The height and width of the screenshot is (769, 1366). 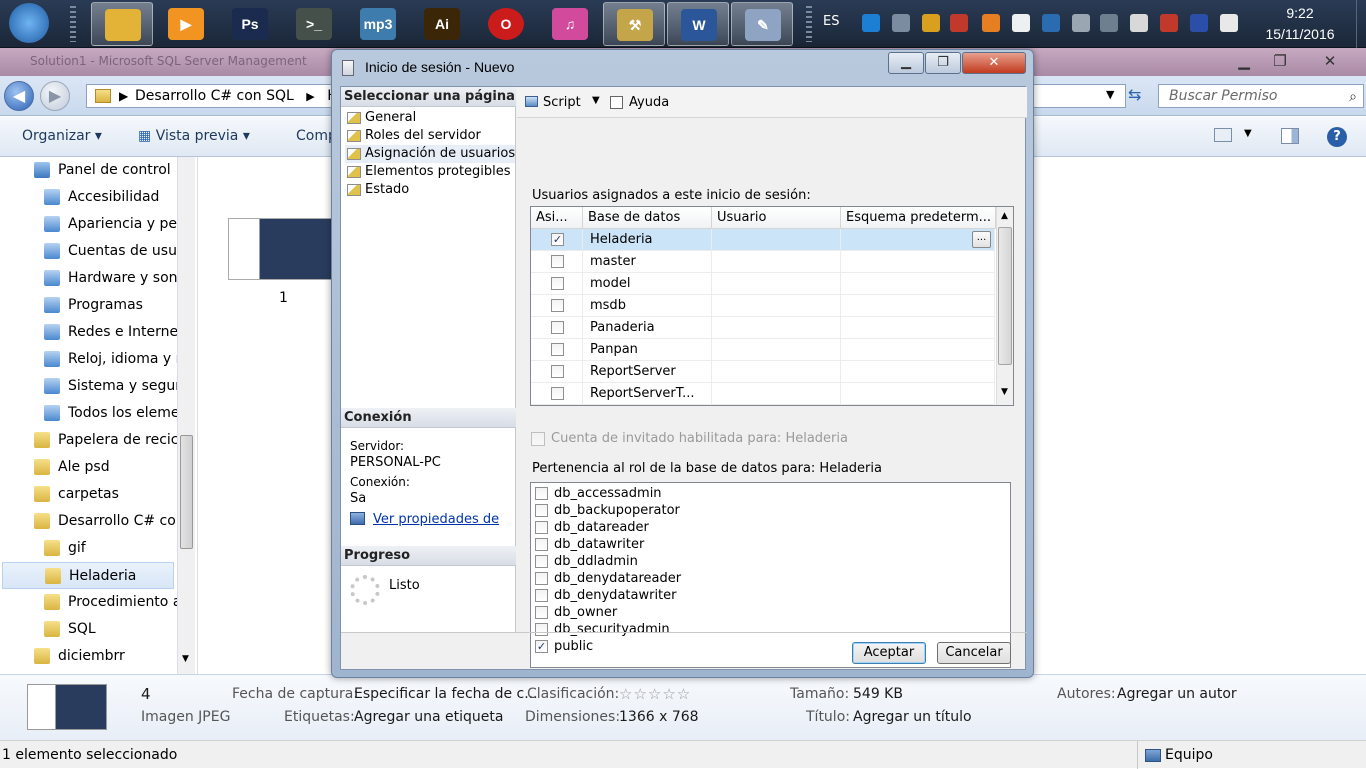 What do you see at coordinates (762, 24) in the screenshot?
I see `taskbar-paint: ✎` at bounding box center [762, 24].